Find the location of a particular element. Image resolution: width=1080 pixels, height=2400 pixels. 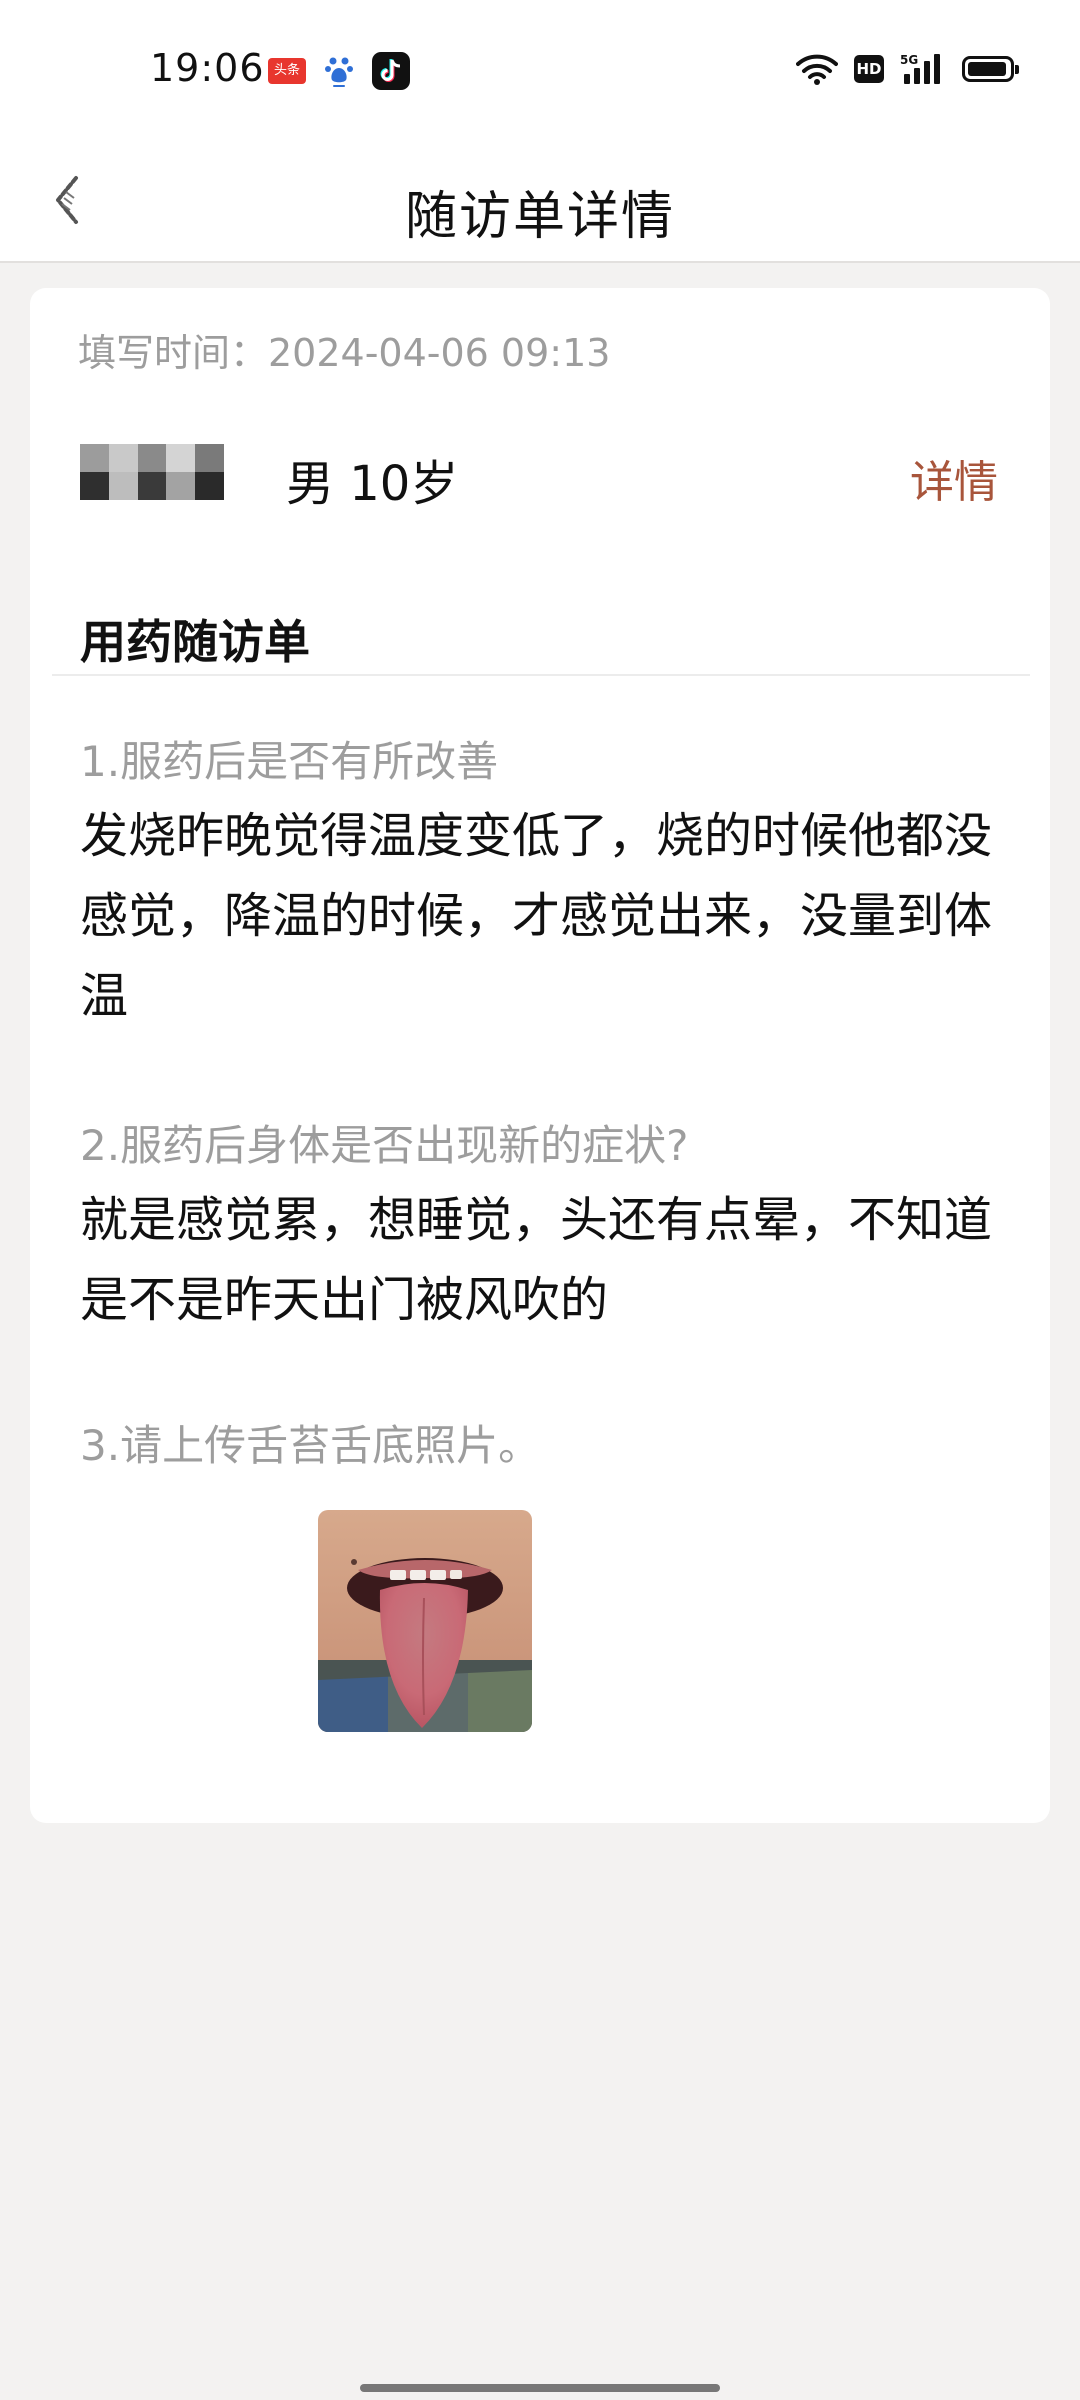

battery-icon is located at coordinates (990, 69).